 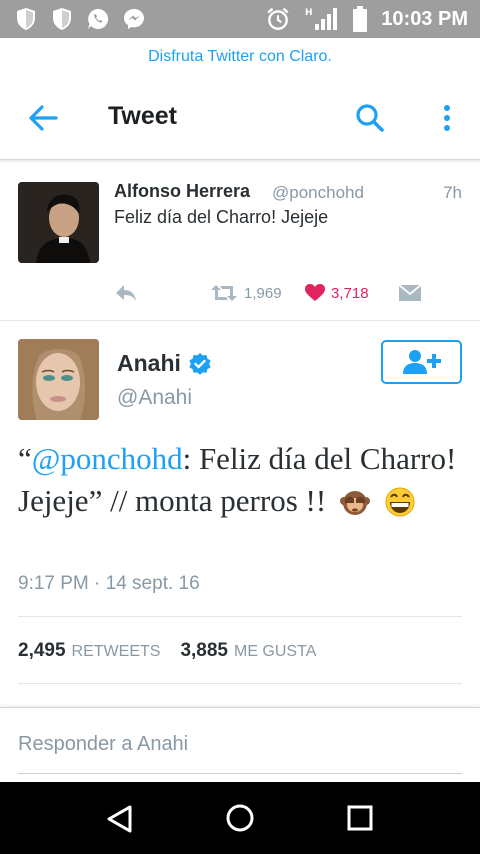 I want to click on retweet-count: 1,969, so click(x=263, y=293).